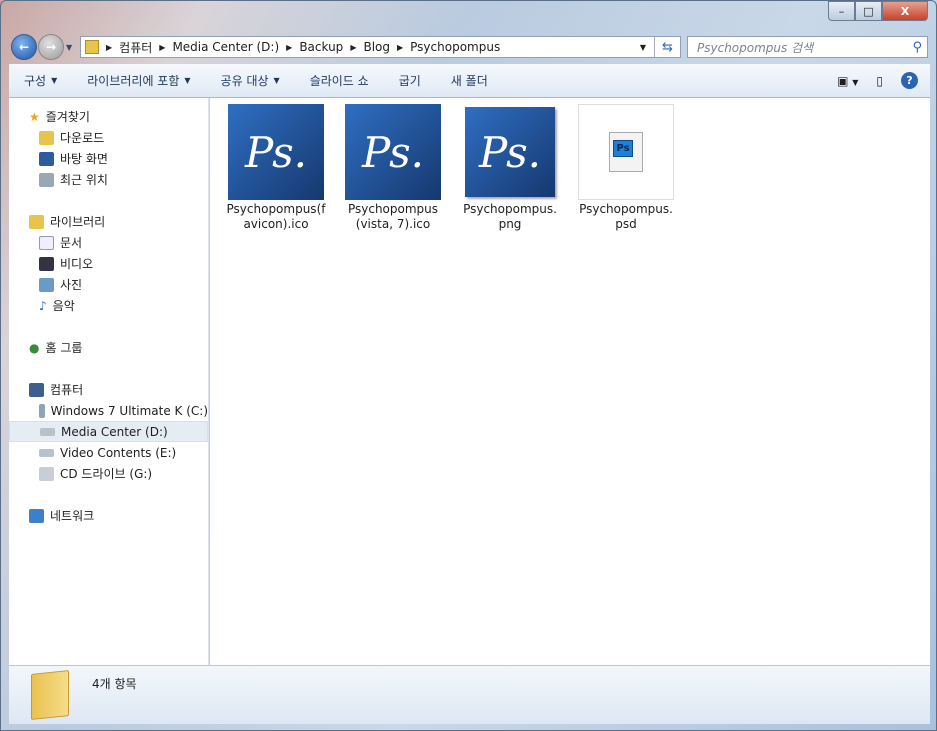 Image resolution: width=937 pixels, height=731 pixels. I want to click on nav-downloads: 다운로드, so click(108, 137).